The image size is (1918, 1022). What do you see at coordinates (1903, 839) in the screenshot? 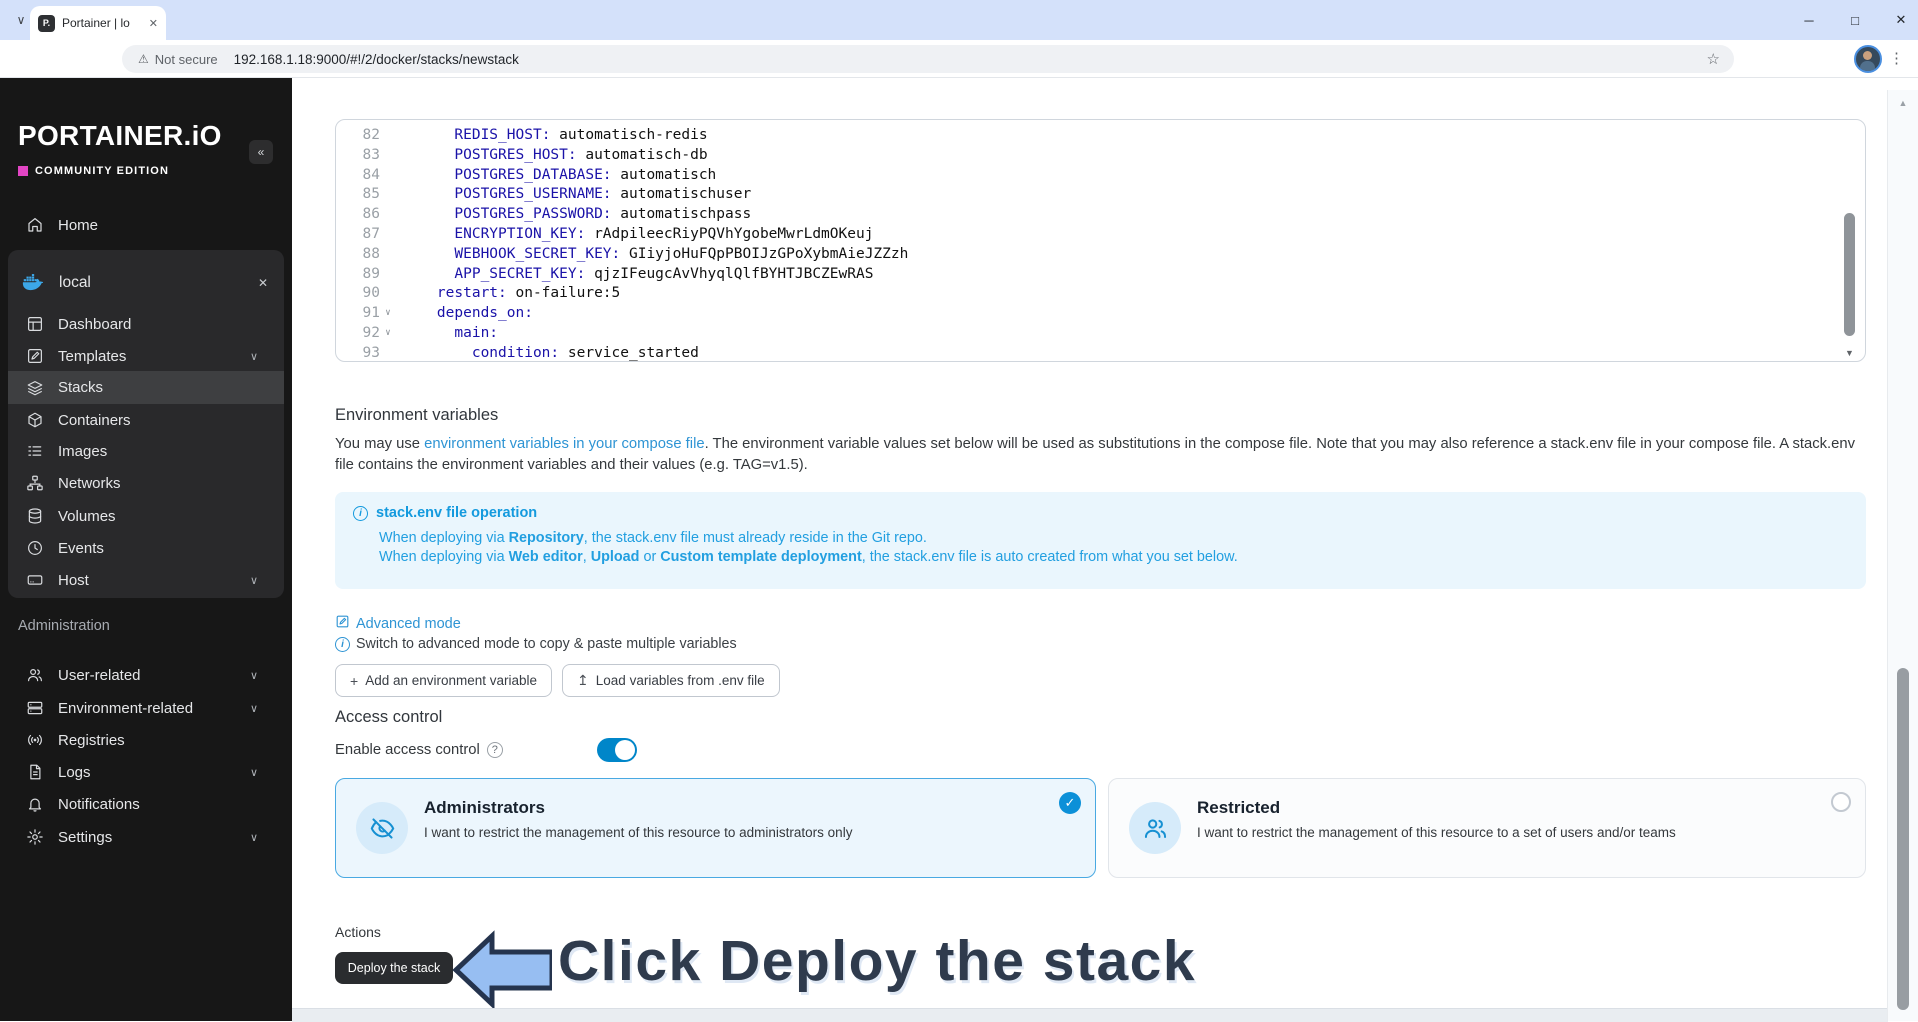
I see `page-scrollbar-thumb` at bounding box center [1903, 839].